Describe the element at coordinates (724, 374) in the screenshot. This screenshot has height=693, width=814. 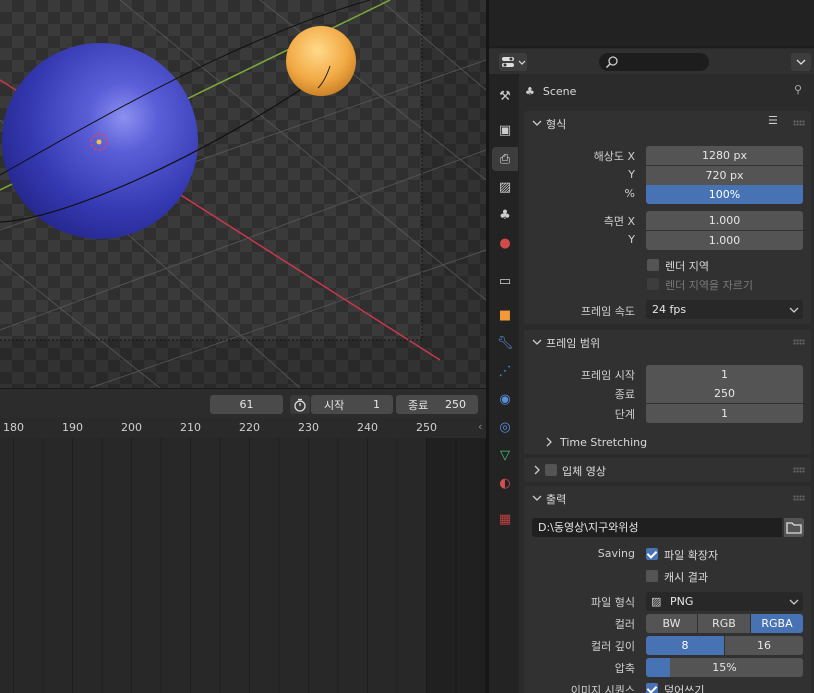
I see `frame-start-field: 1` at that location.